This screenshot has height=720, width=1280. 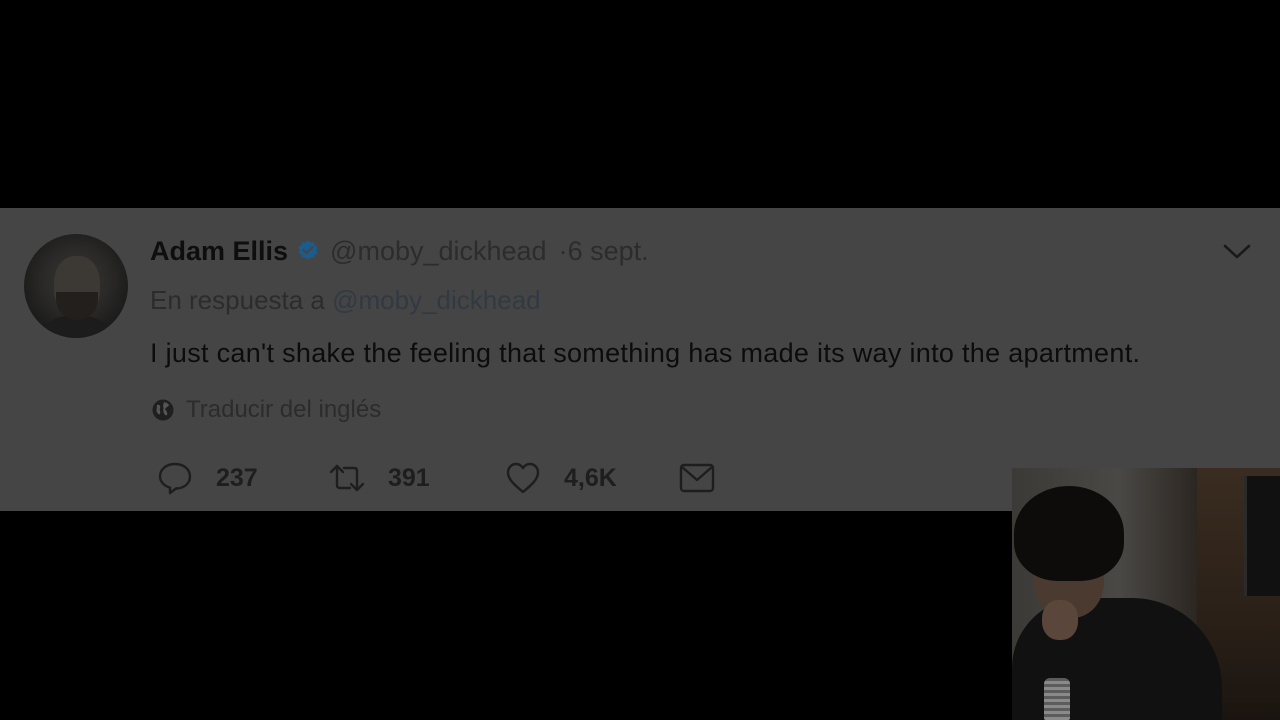 What do you see at coordinates (207, 478) in the screenshot?
I see `reply-button: 237` at bounding box center [207, 478].